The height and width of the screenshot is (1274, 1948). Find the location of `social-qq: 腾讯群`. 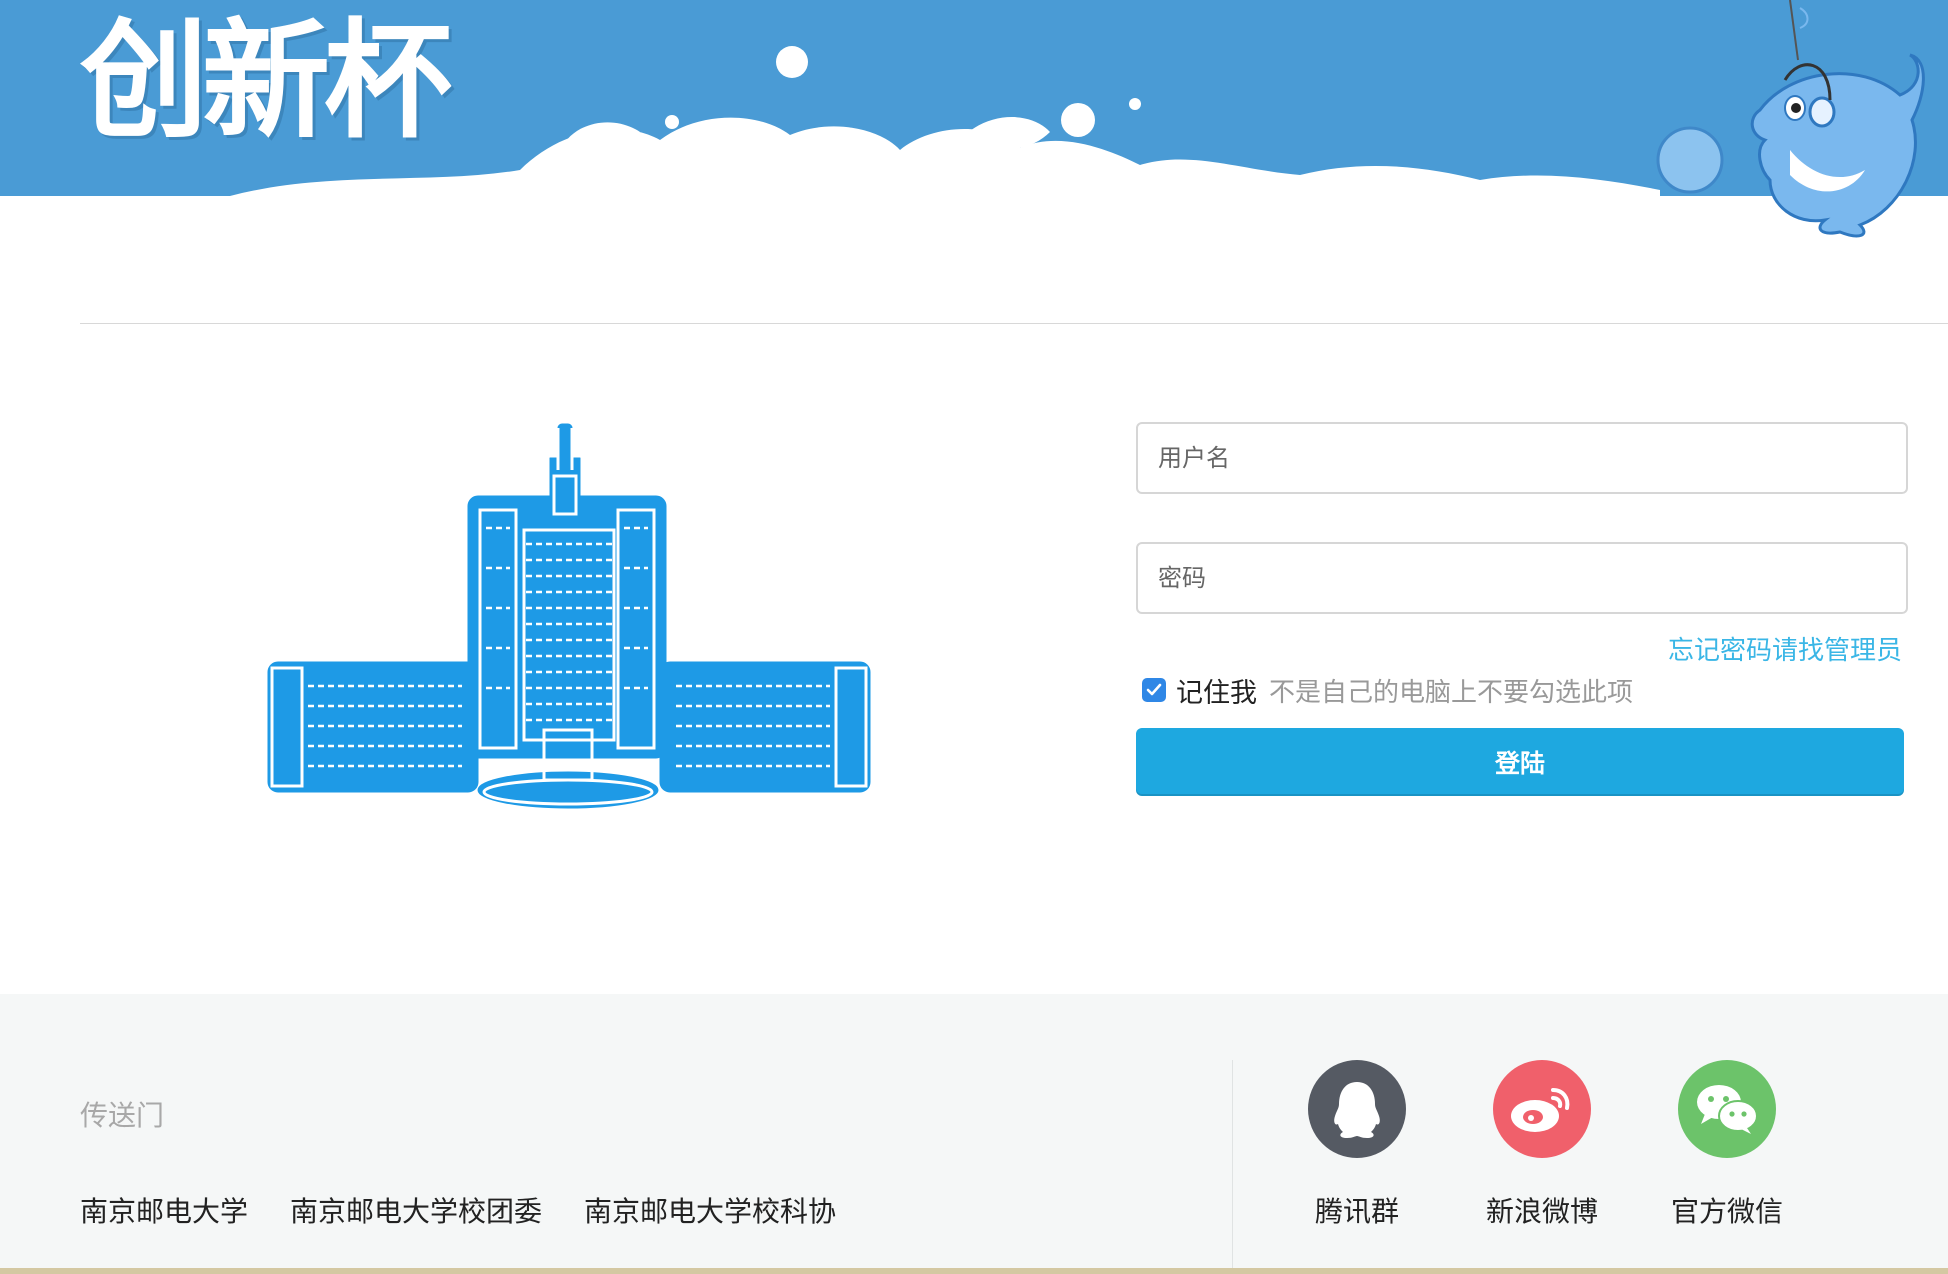

social-qq: 腾讯群 is located at coordinates (1357, 1145).